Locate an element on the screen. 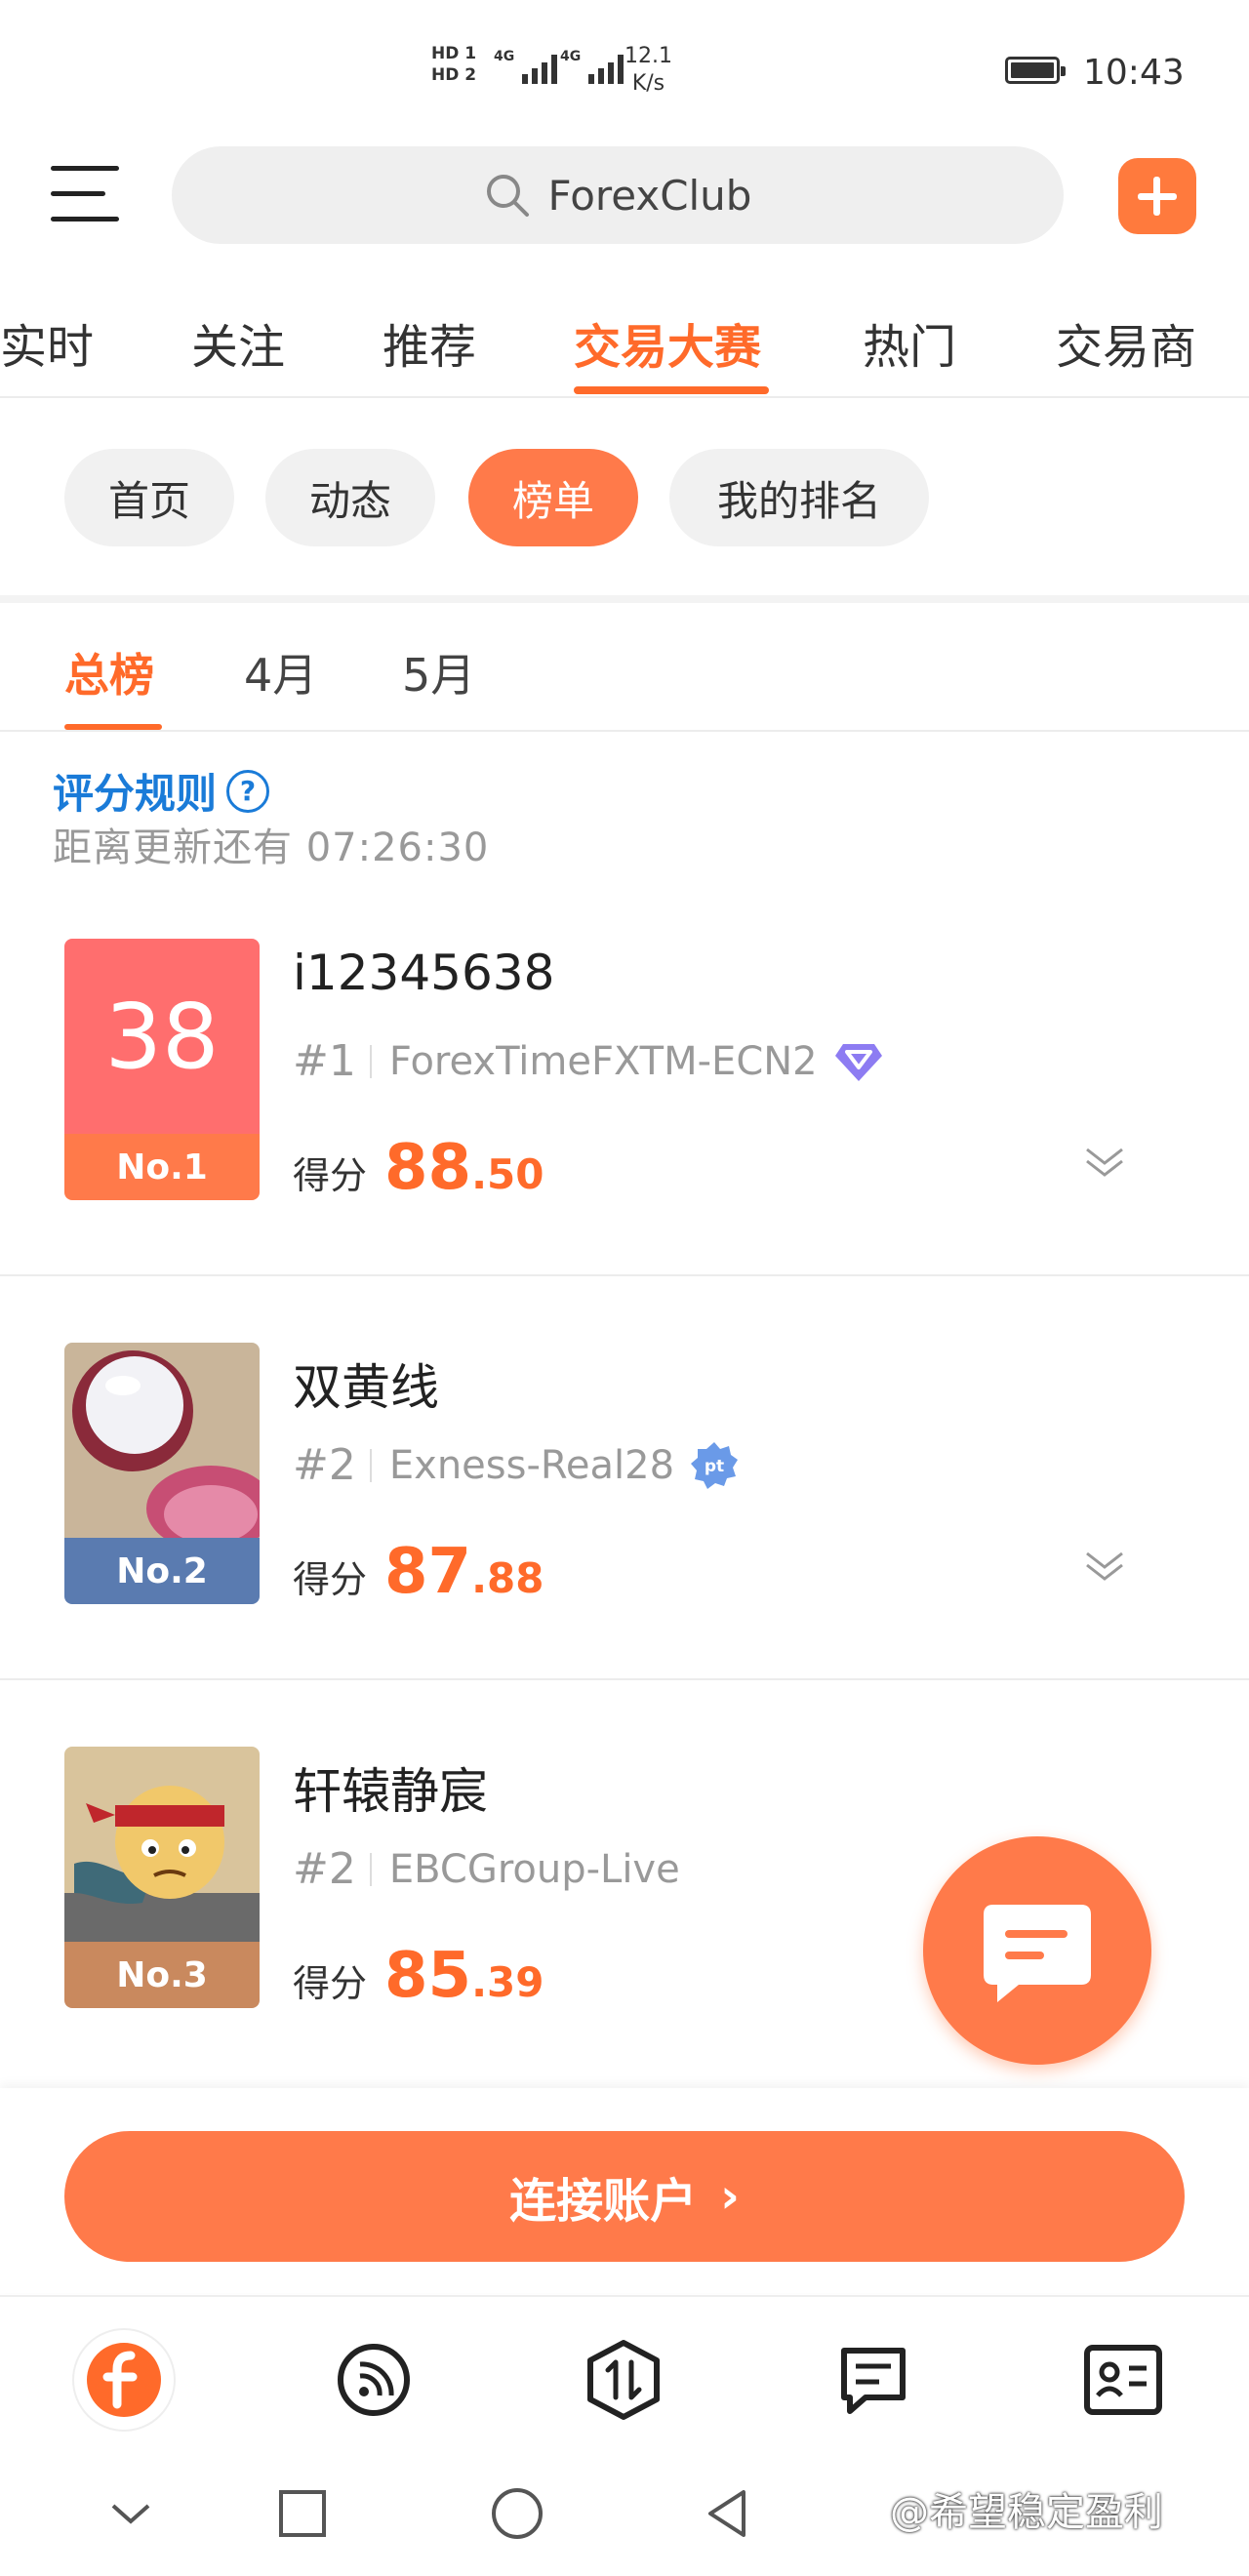 This screenshot has width=1249, height=2576. help-icon: ? is located at coordinates (248, 791).